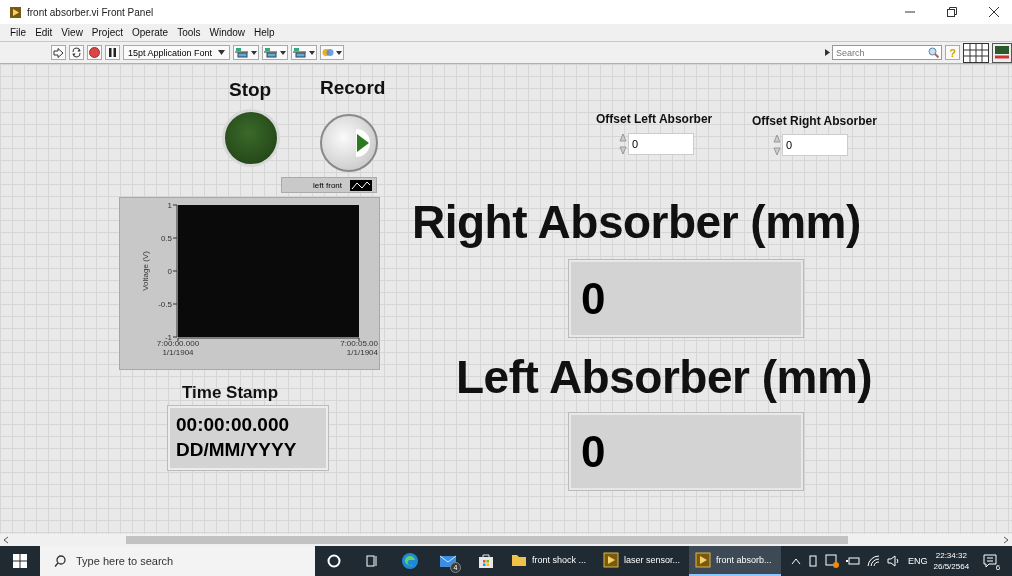  Describe the element at coordinates (951, 561) in the screenshot. I see `taskbar-clock: 22:34:32 26/5/2564` at that location.